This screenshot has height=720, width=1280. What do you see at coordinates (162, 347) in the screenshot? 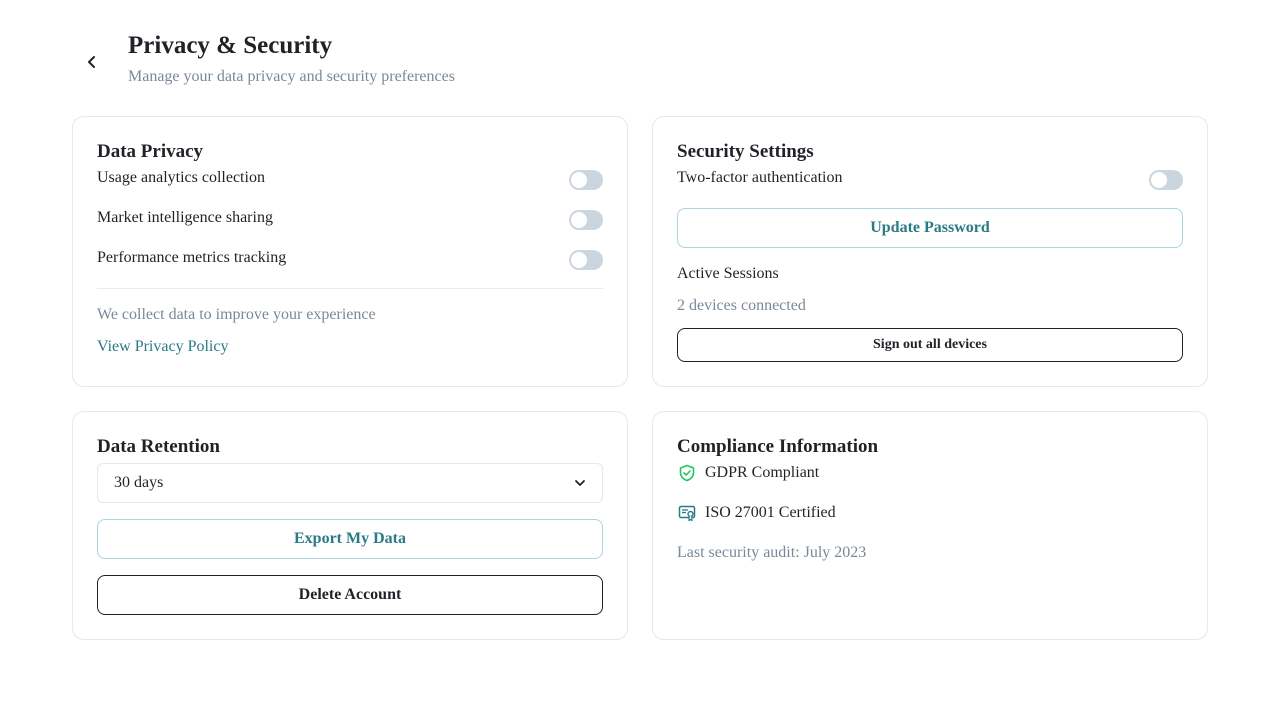
I see `view-privacy-policy-link: View Privacy Policy` at bounding box center [162, 347].